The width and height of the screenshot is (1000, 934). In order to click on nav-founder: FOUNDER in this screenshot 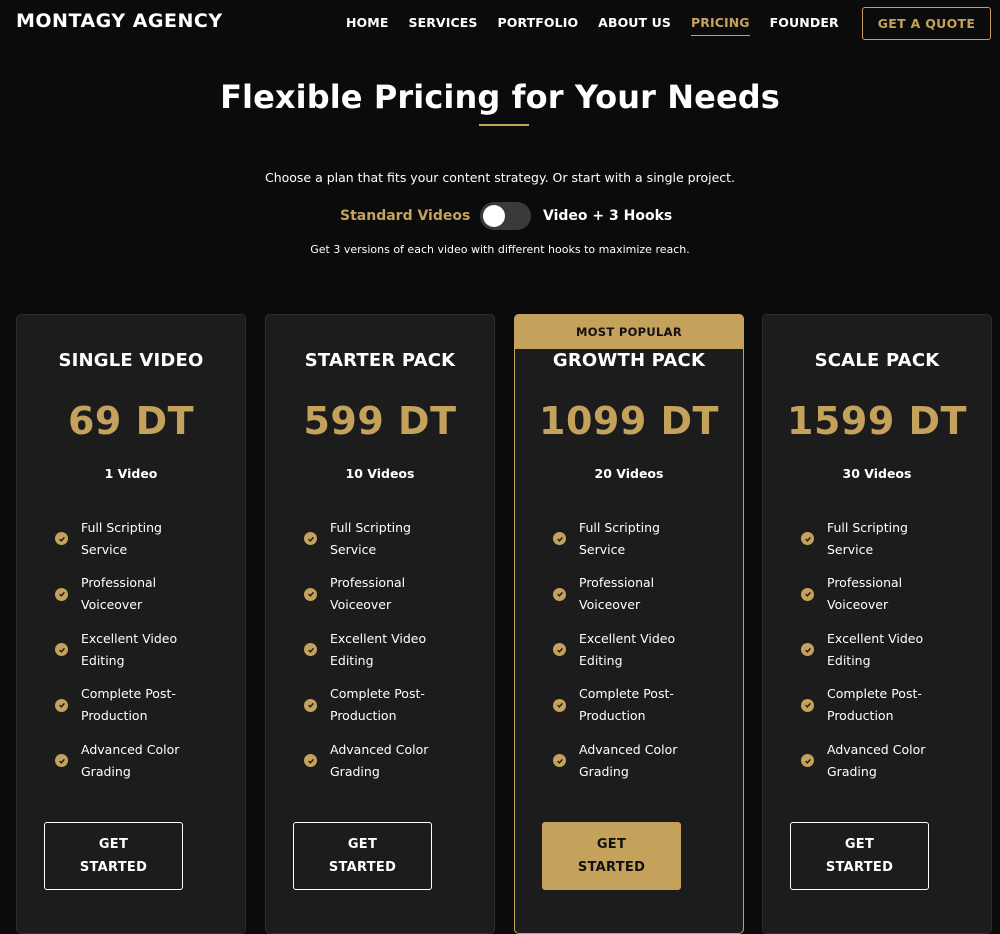, I will do `click(804, 25)`.